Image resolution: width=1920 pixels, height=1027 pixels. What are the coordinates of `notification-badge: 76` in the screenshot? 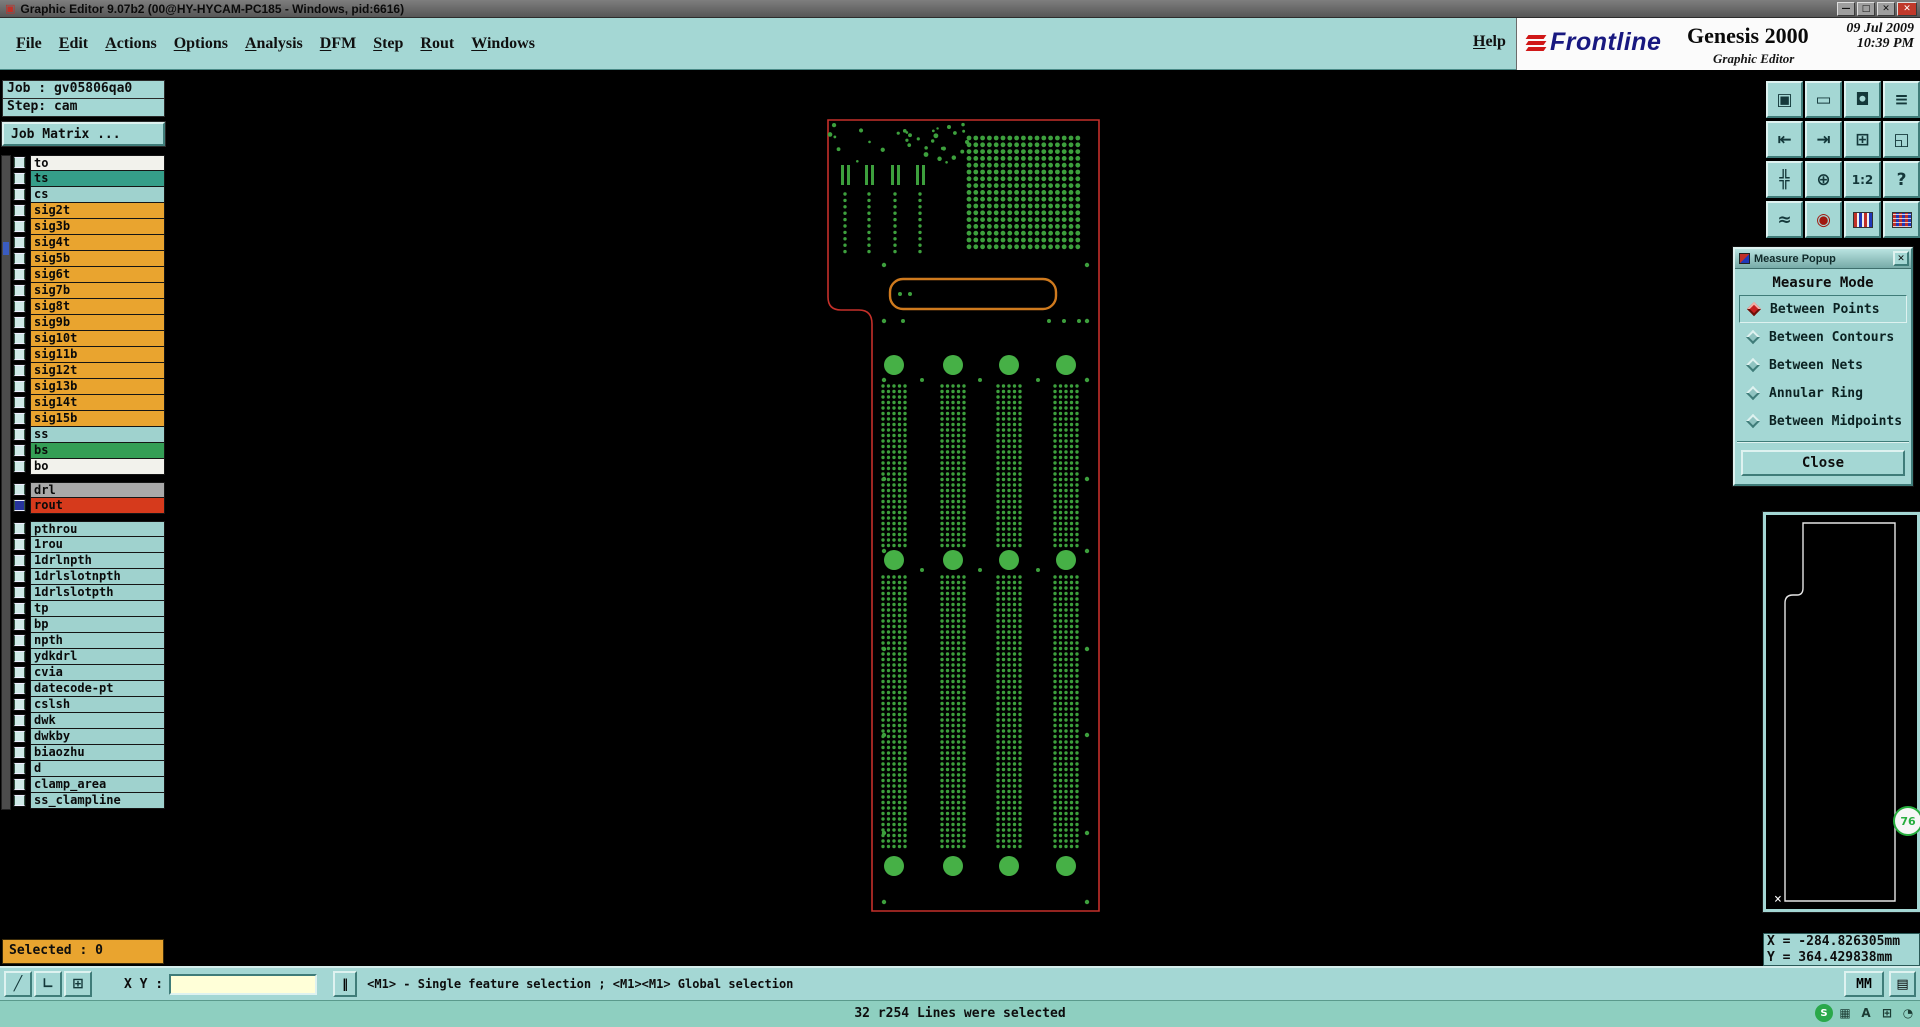 It's located at (1906, 821).